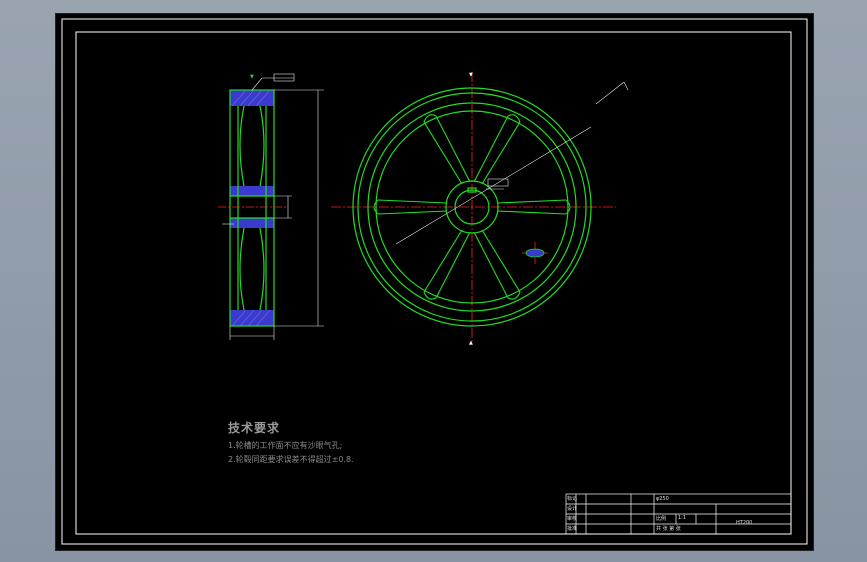  Describe the element at coordinates (252, 223) in the screenshot. I see `hub-hatch-bottom` at that location.